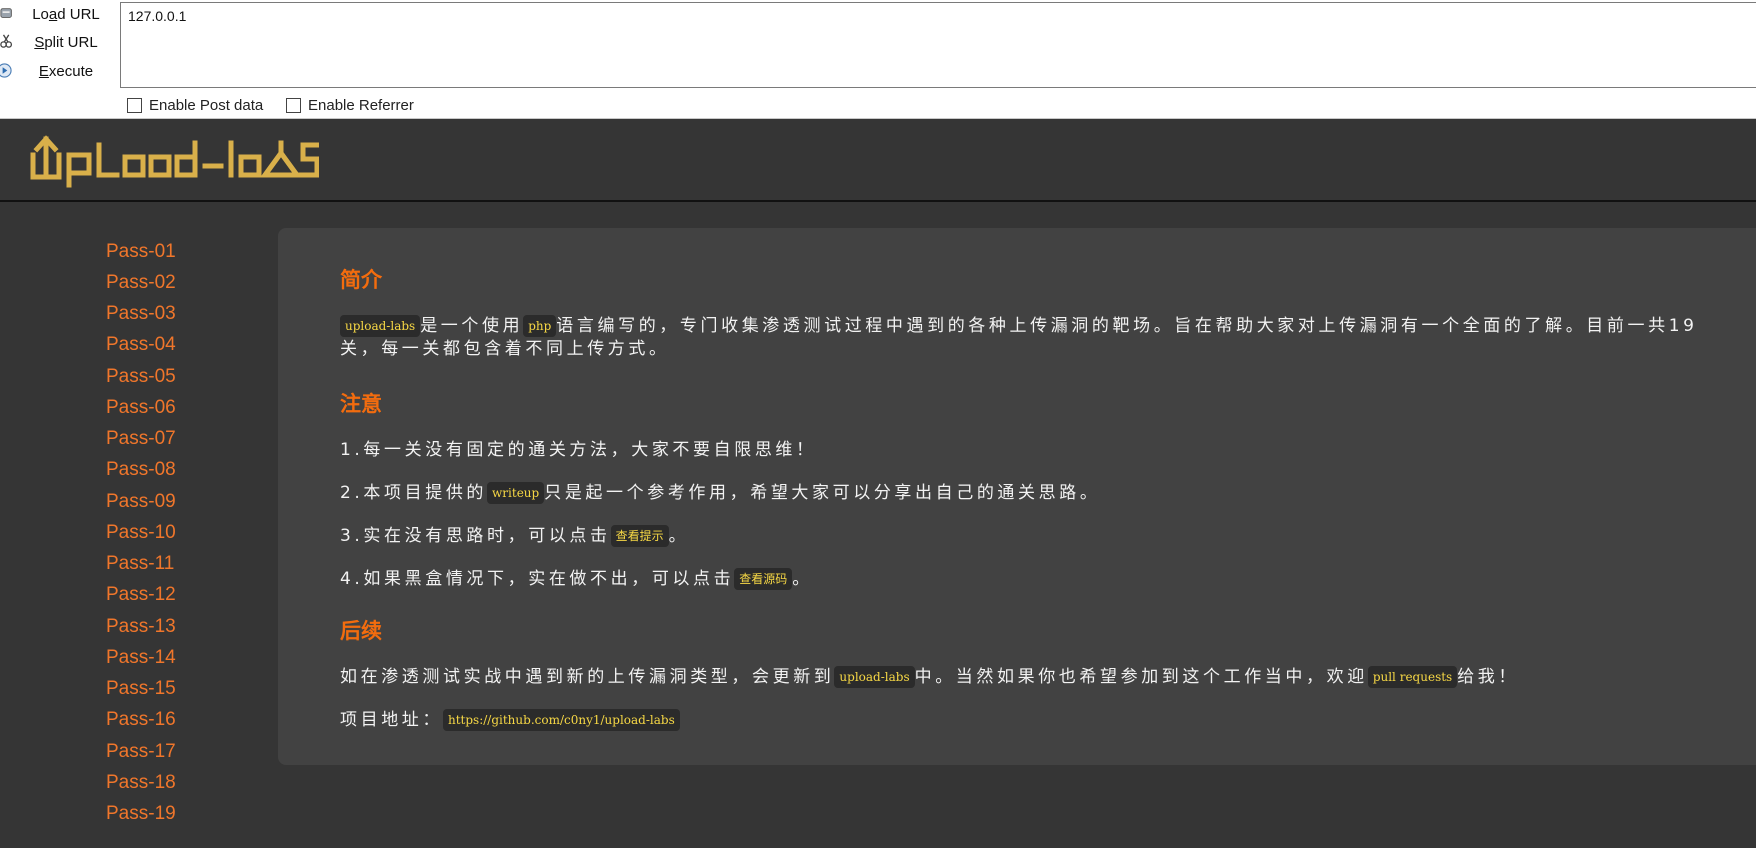 The image size is (1756, 848). I want to click on sidebar-item-pass-01: Pass-01, so click(141, 254).